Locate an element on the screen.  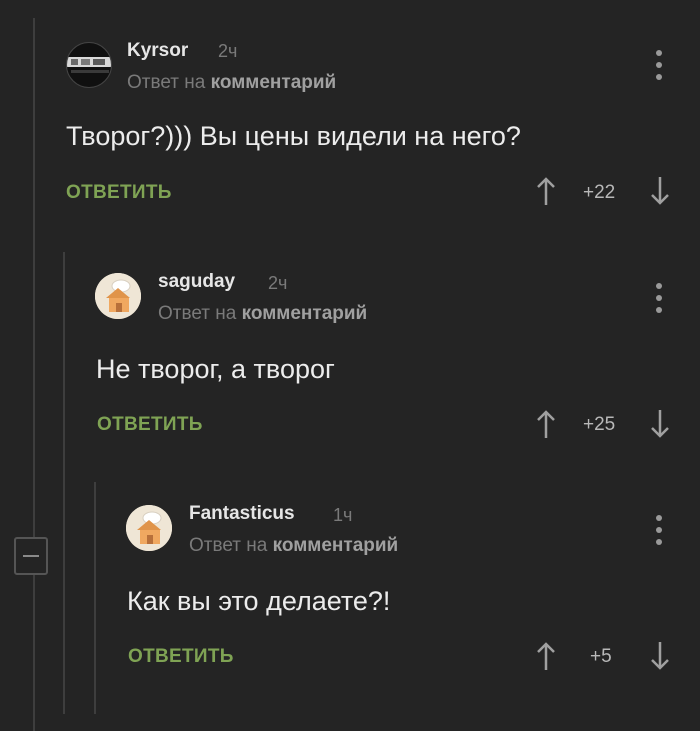
logo-avatar-image is located at coordinates (89, 65).